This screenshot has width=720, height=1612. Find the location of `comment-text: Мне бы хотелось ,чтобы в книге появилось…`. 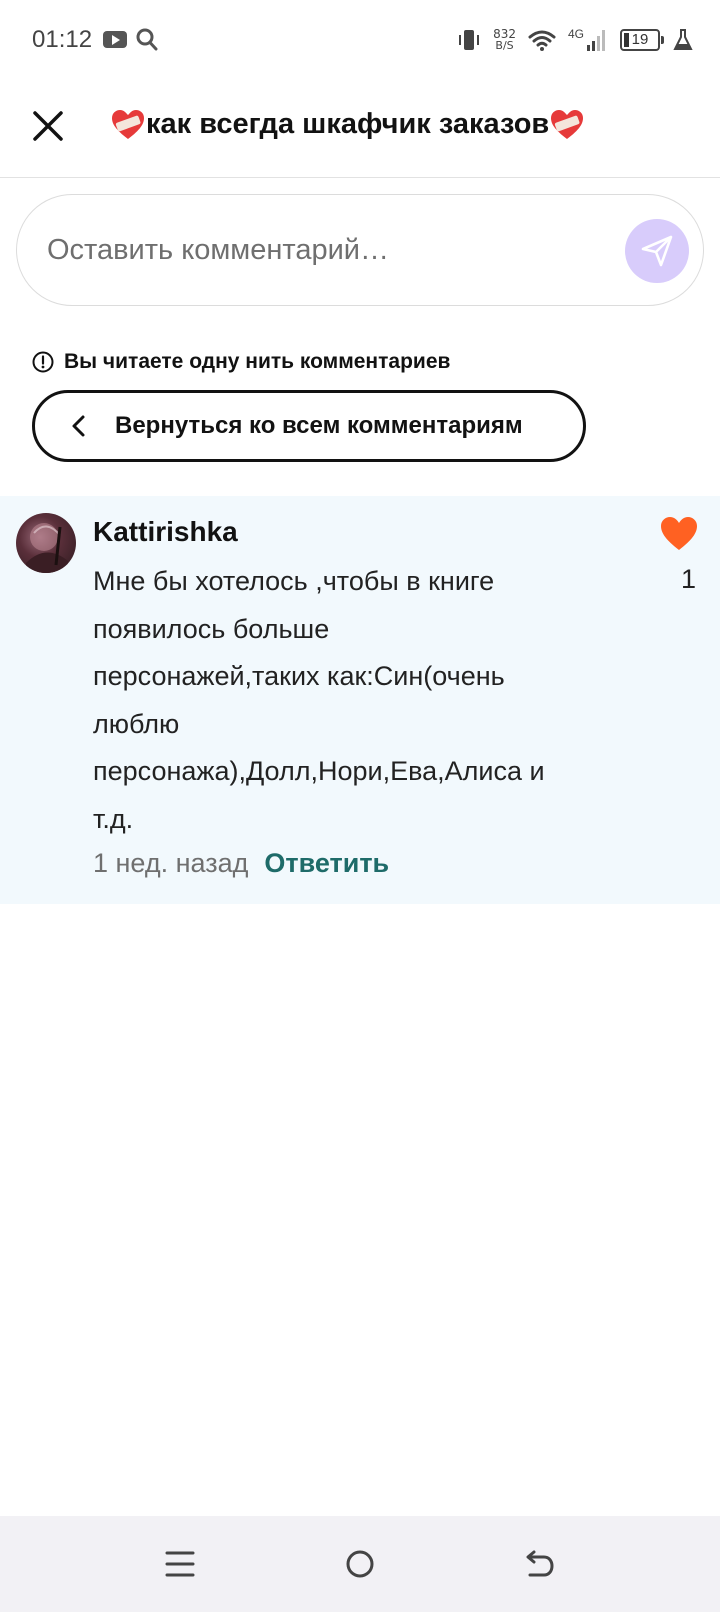

comment-text: Мне бы хотелось ,чтобы в книге появилось… is located at coordinates (348, 700).